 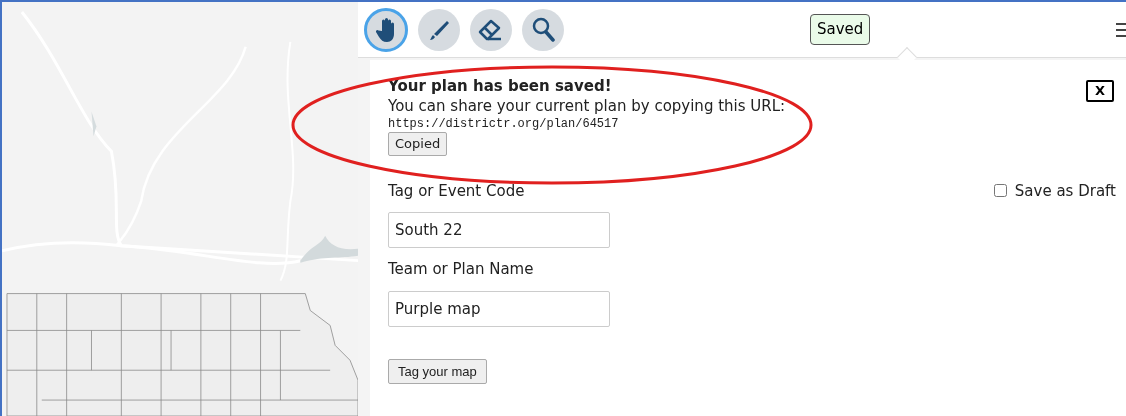 I want to click on text-field: South 22, so click(x=499, y=230).